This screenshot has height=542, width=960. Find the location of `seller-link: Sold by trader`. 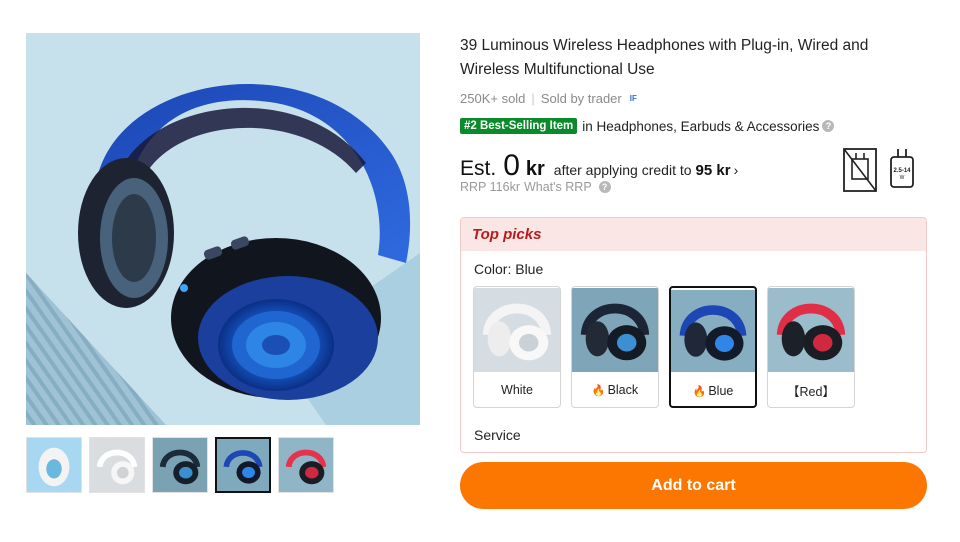

seller-link: Sold by trader is located at coordinates (581, 98).